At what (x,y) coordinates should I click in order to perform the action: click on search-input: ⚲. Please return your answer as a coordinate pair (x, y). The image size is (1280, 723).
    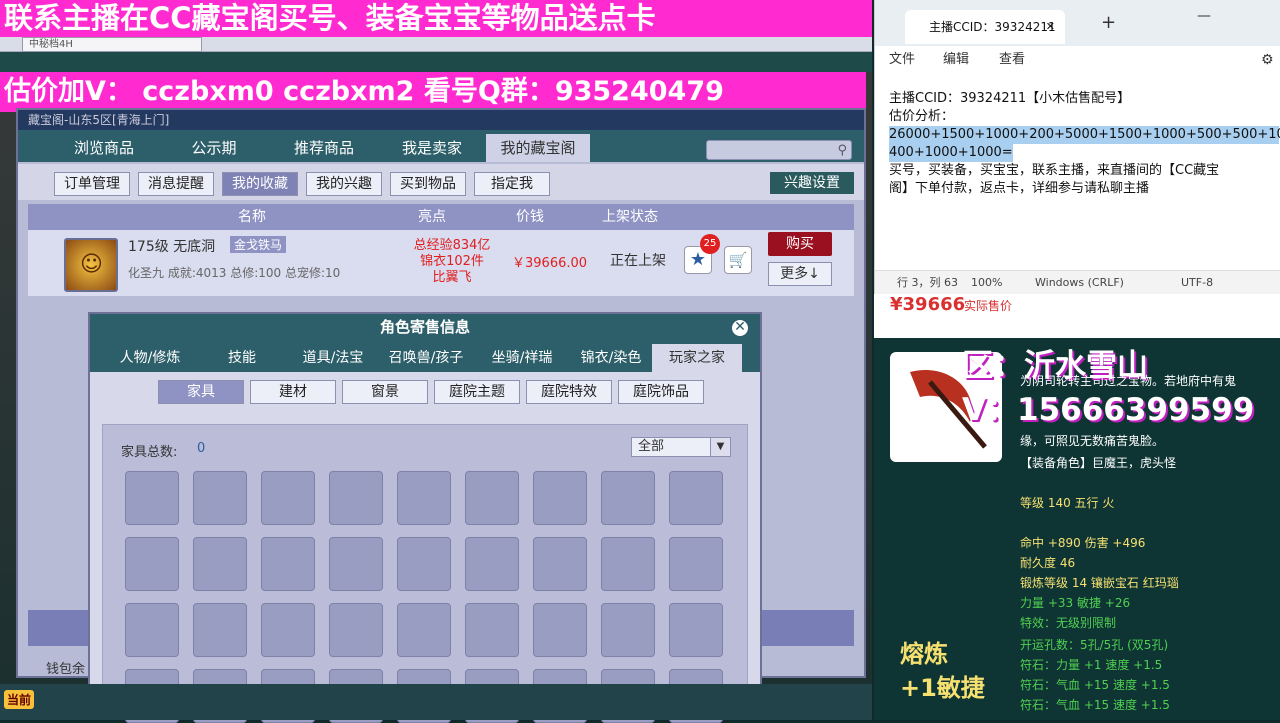
    Looking at the image, I should click on (779, 150).